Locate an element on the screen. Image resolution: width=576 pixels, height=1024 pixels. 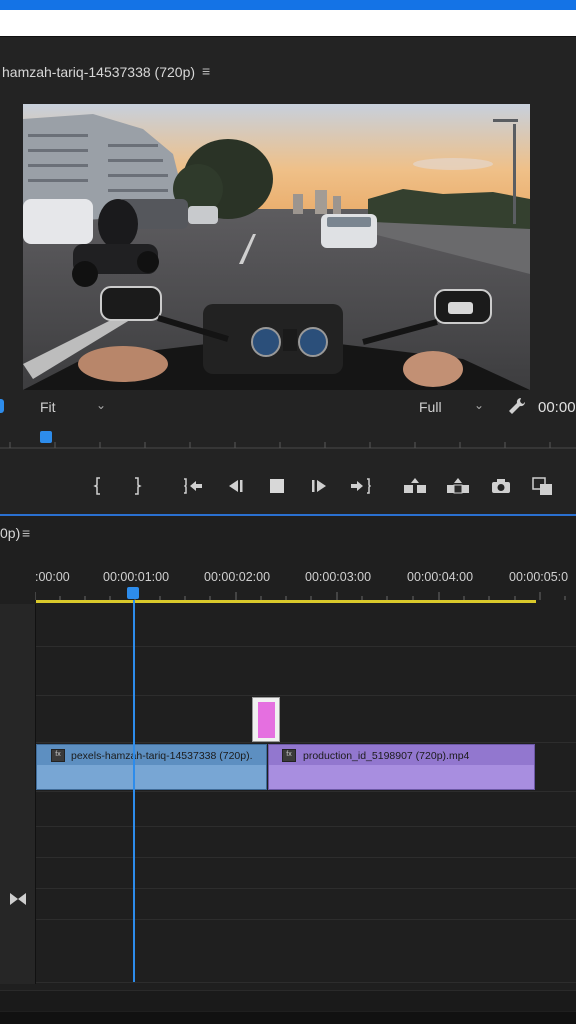
go-to-in-icon is located at coordinates (192, 486).